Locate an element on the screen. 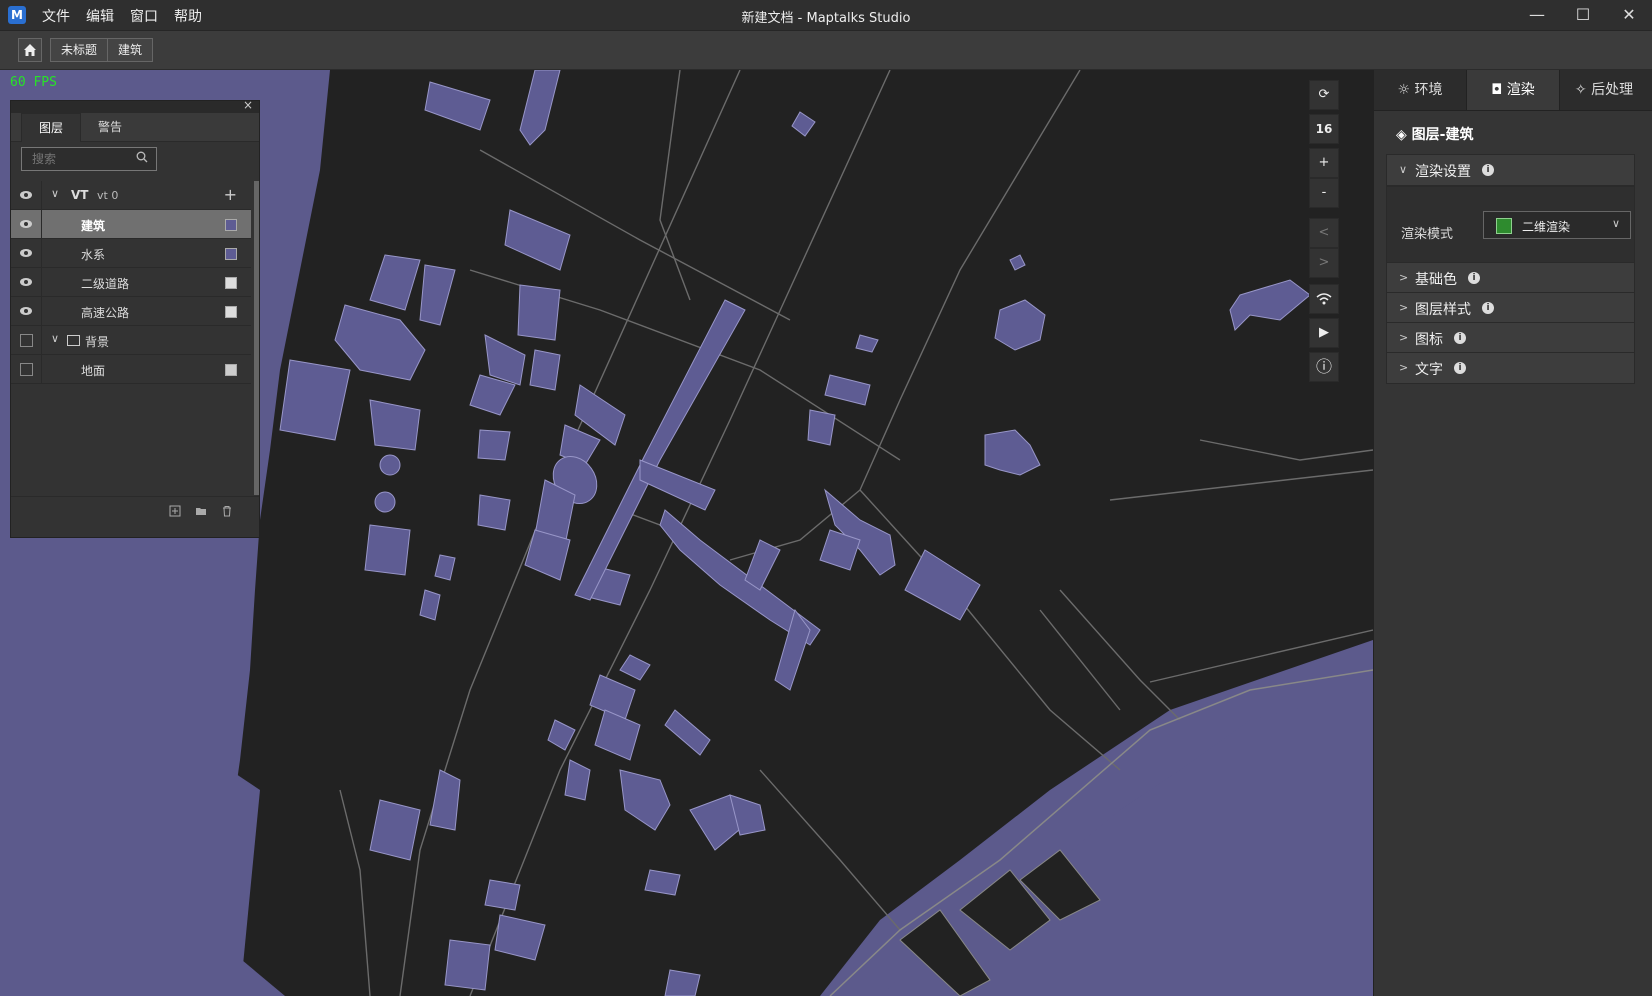  previous-view-button: < is located at coordinates (1324, 233).